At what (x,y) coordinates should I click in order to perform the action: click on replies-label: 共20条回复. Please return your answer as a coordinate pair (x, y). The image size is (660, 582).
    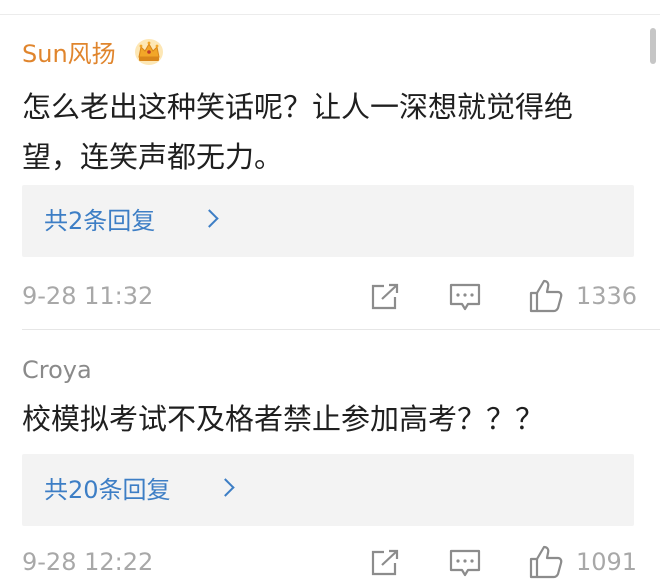
    Looking at the image, I should click on (107, 490).